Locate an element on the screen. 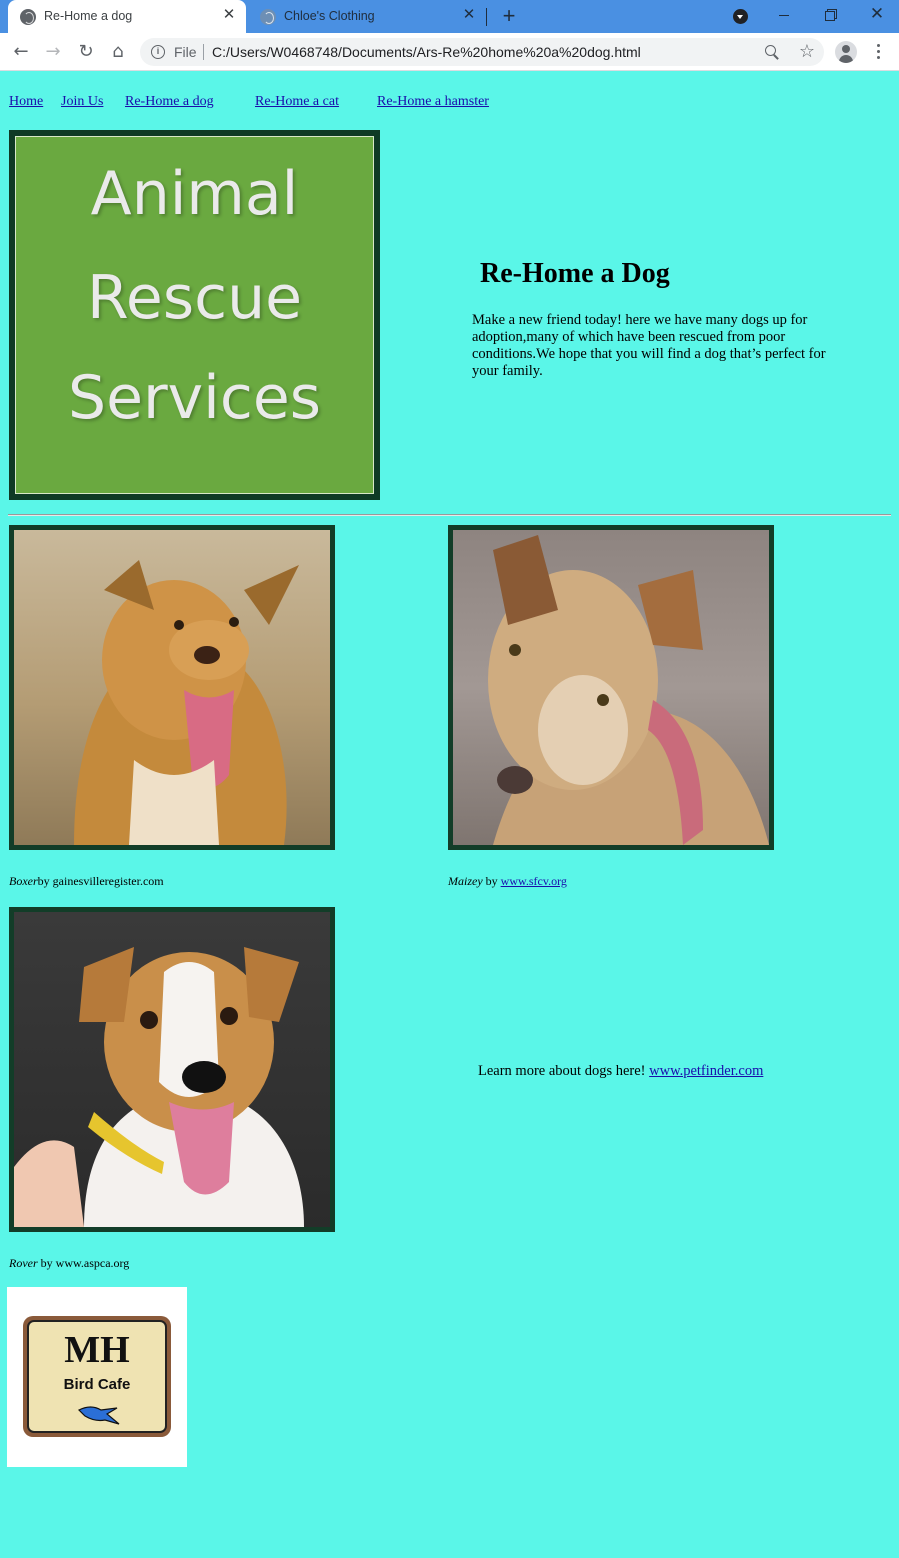 This screenshot has width=899, height=1558. close-window-icon: ✕ is located at coordinates (877, 15).